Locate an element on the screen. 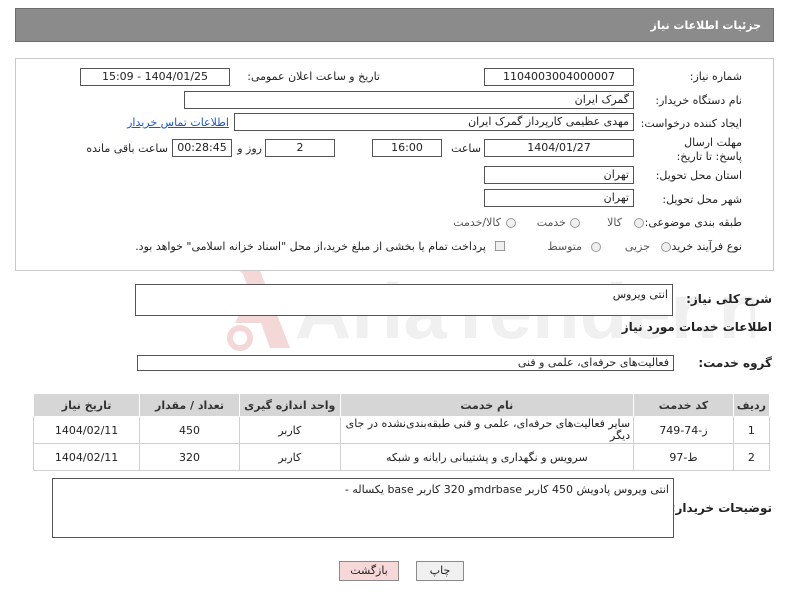  column-header-row: ردیف is located at coordinates (751, 405).